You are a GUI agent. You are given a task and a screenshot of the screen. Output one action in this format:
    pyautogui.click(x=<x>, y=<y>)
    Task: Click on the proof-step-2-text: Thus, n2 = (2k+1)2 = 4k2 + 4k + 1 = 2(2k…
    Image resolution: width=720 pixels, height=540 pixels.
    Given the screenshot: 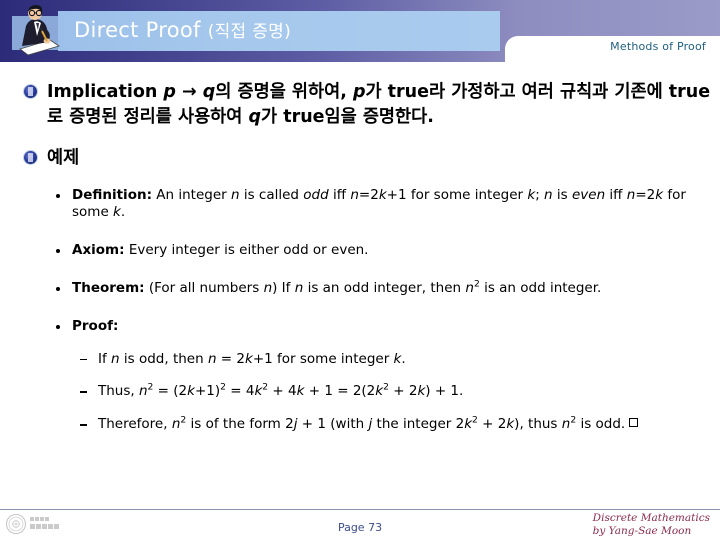 What is the action you would take?
    pyautogui.click(x=281, y=390)
    